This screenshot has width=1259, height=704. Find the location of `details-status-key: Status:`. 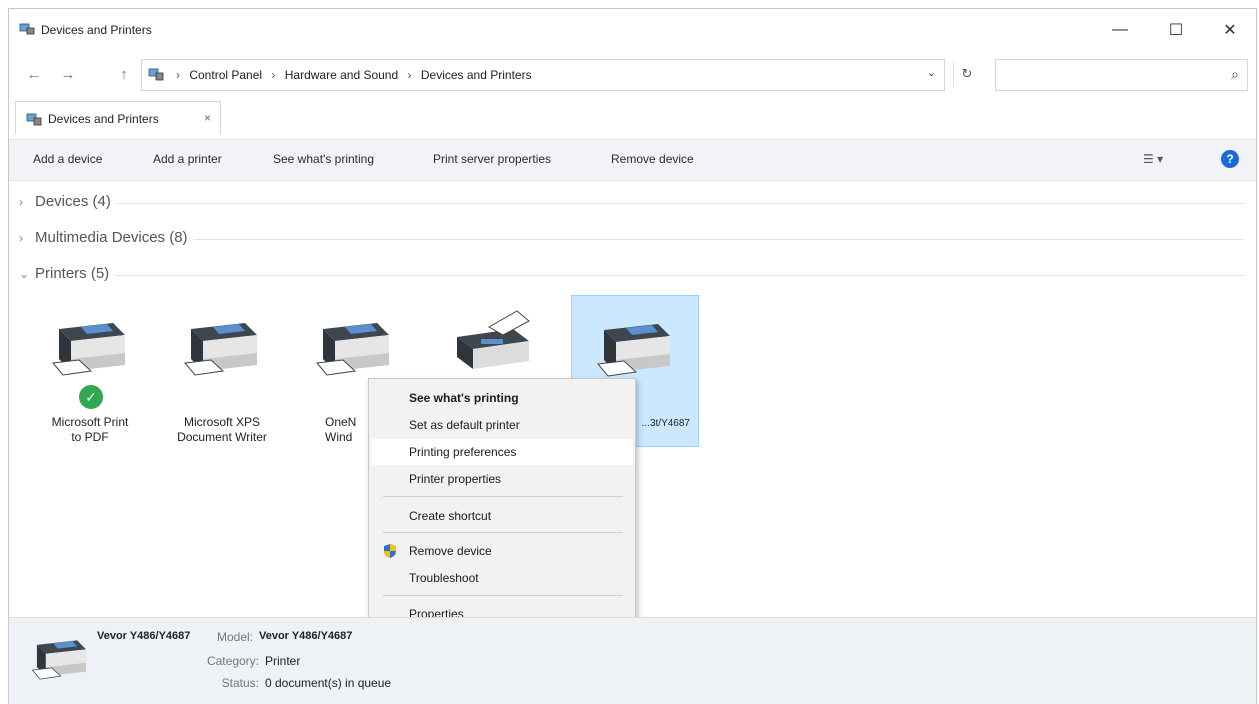

details-status-key: Status: is located at coordinates (240, 683).